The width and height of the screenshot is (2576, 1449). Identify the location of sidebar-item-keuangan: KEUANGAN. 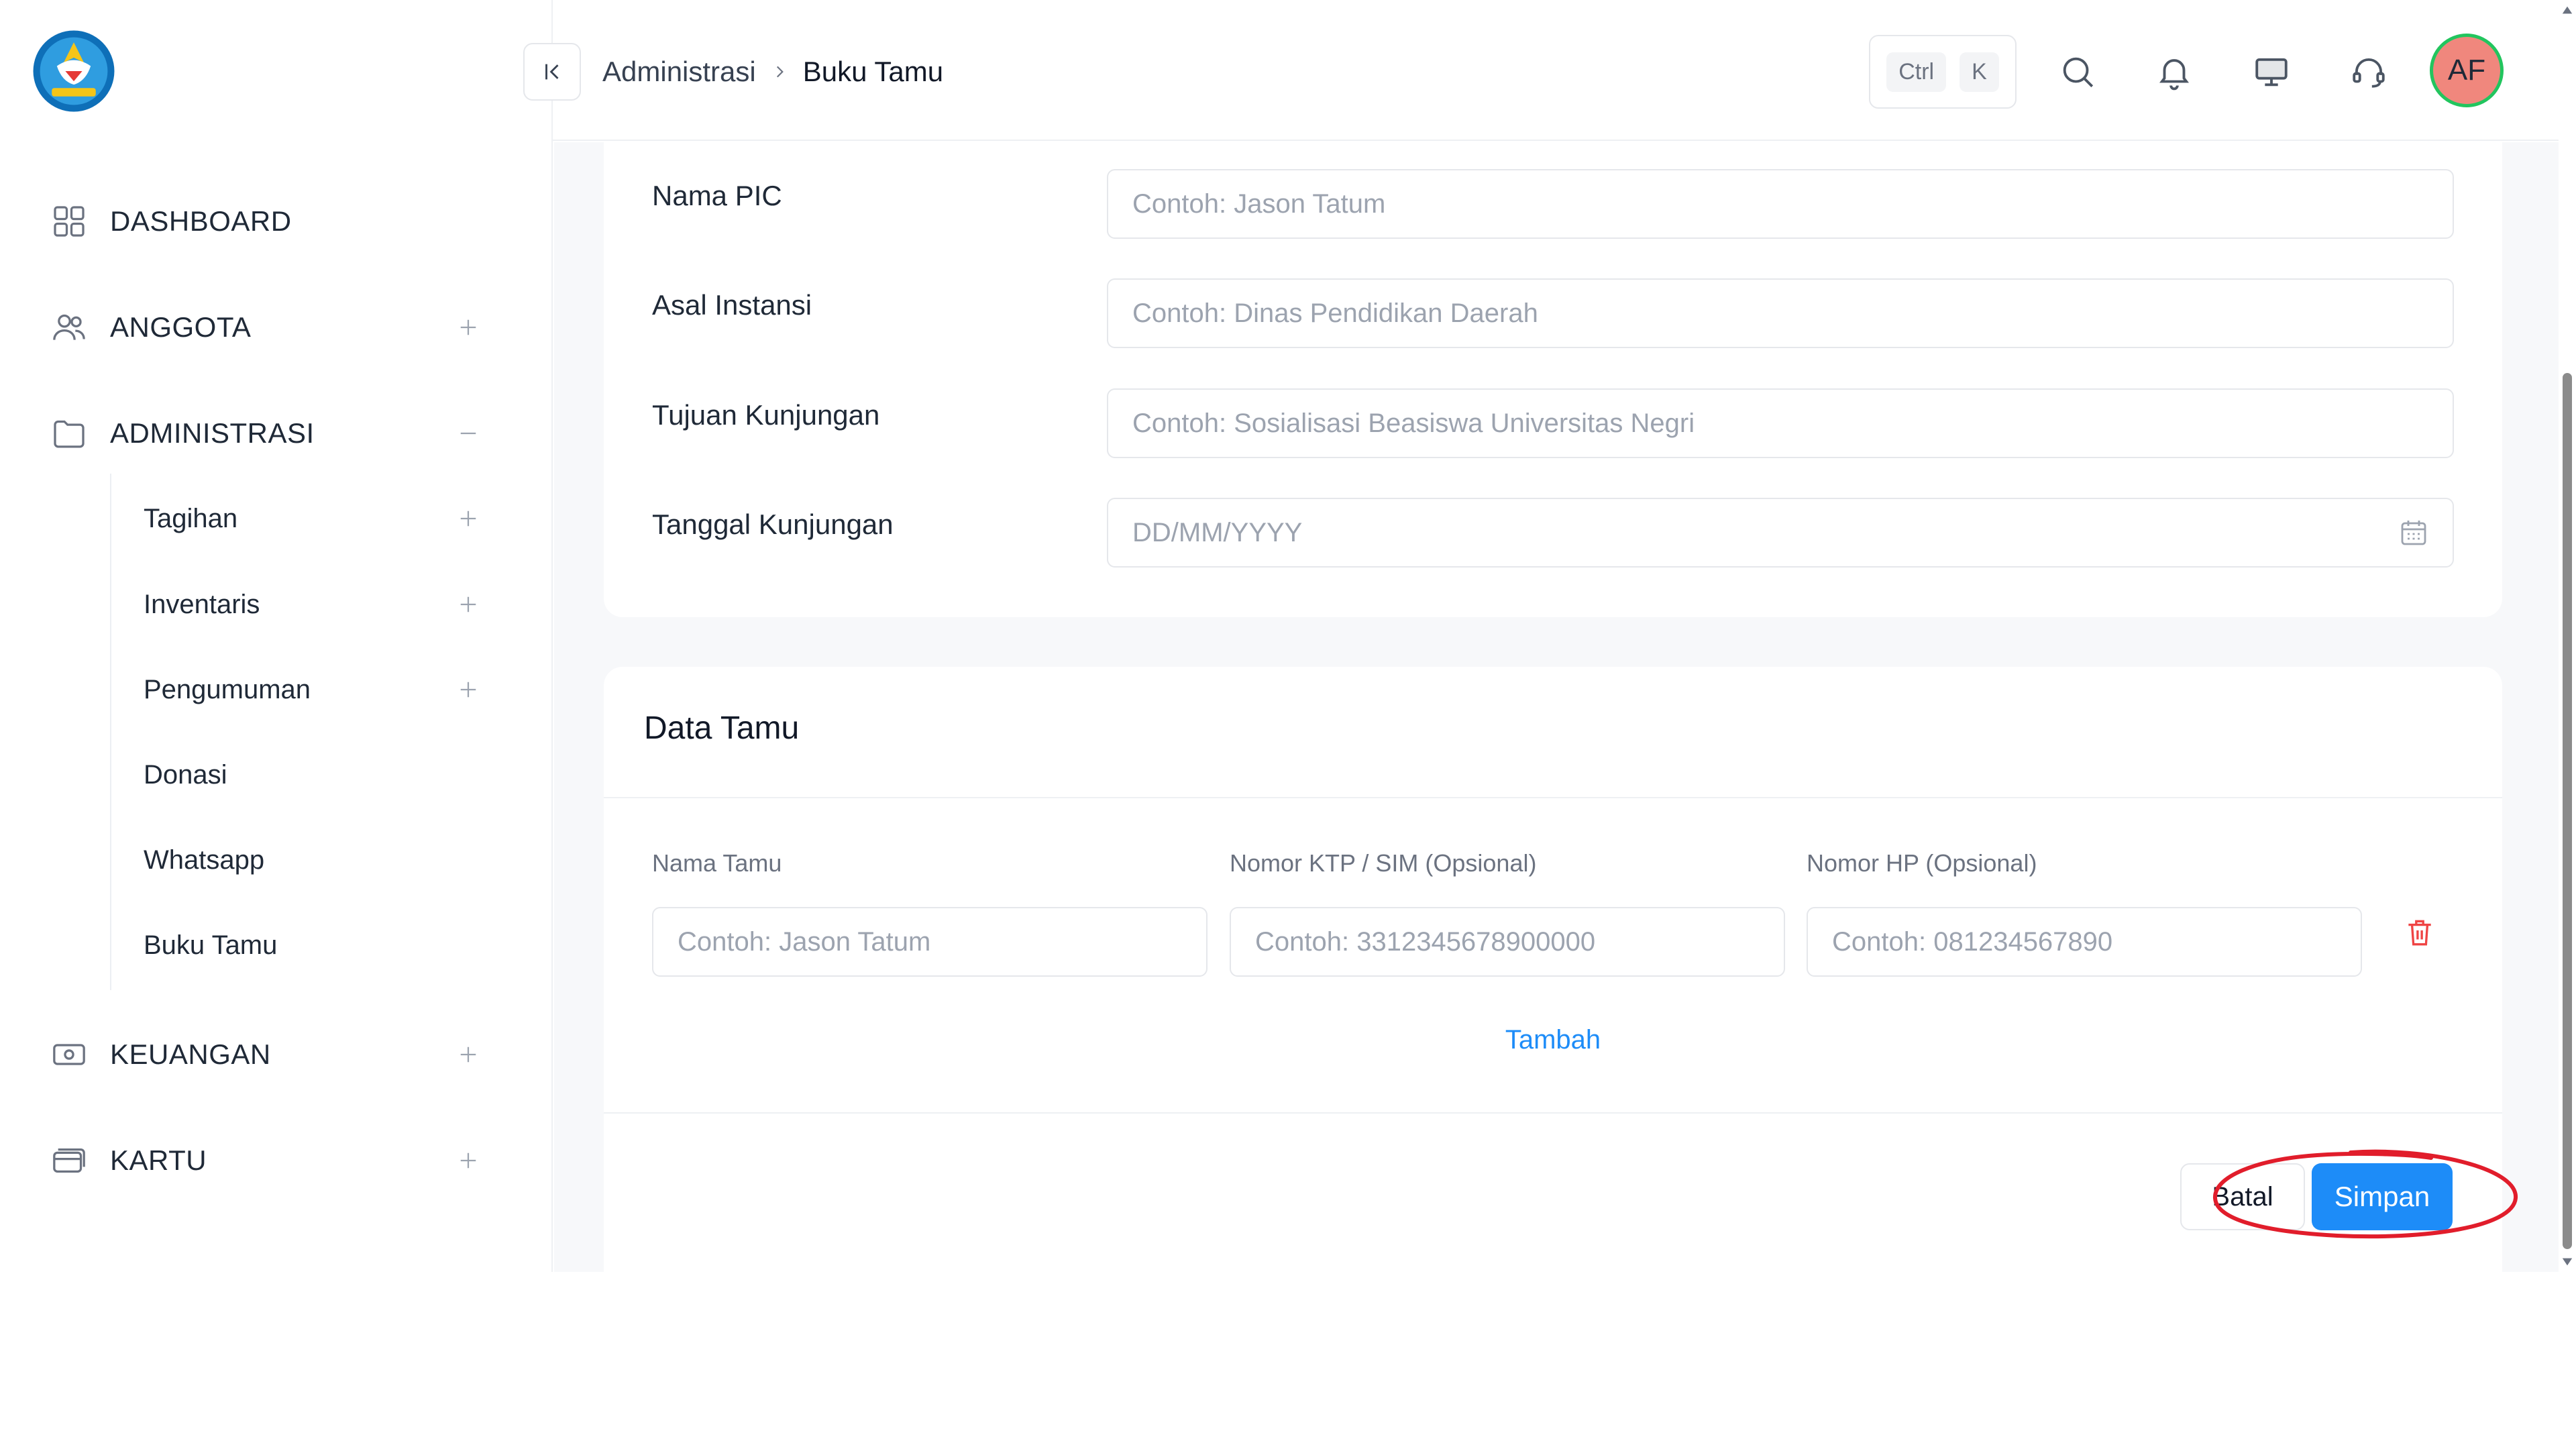
(265, 1054).